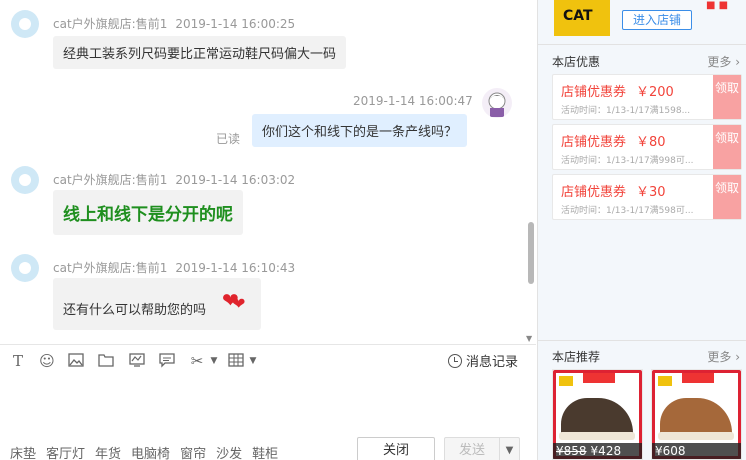 The height and width of the screenshot is (460, 746). I want to click on timestamp: 2019-1-14 16:10:43, so click(235, 268).